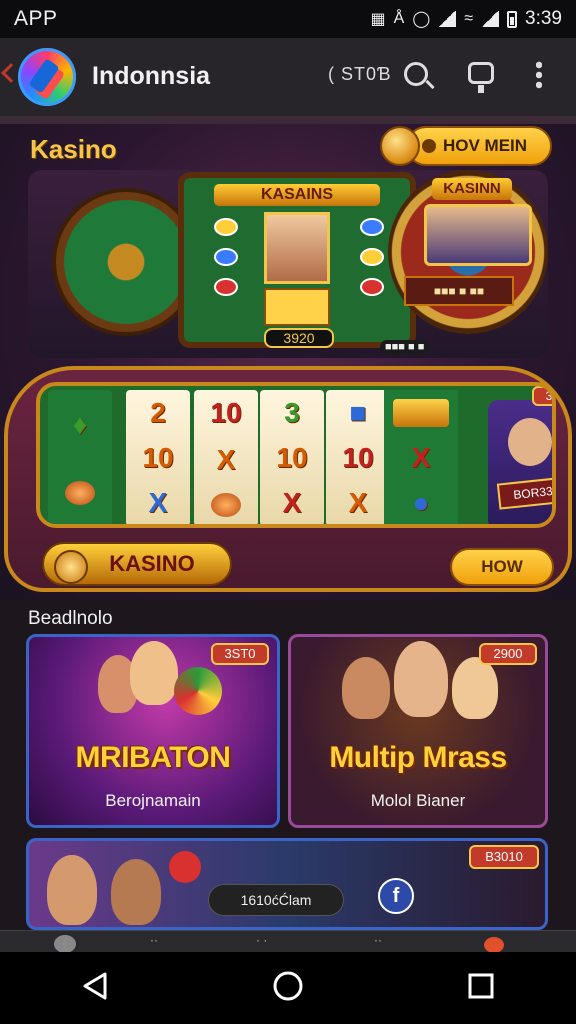 The image size is (576, 1024). I want to click on app-bar: Indonnsia ( ЅT0Ɓ, so click(288, 77).